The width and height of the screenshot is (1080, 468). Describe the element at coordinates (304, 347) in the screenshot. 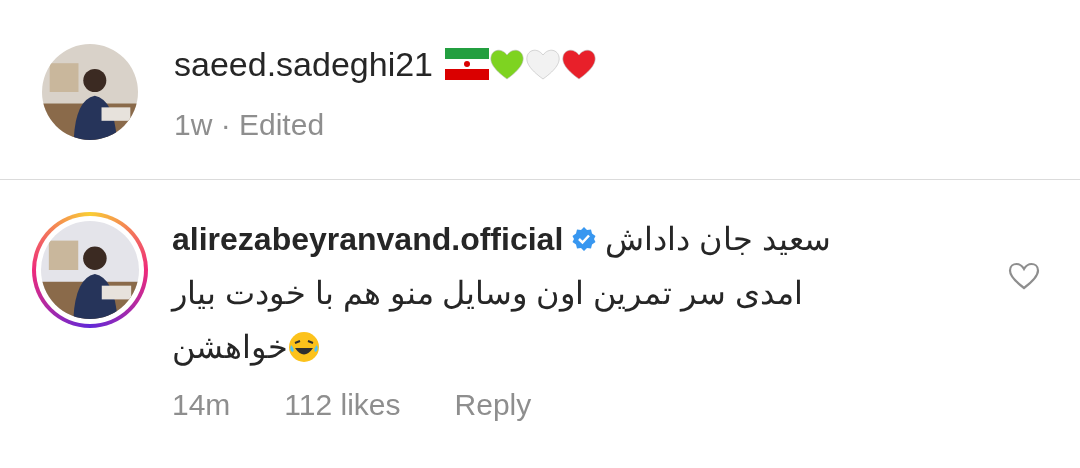

I see `laughing-emoji-icon` at that location.